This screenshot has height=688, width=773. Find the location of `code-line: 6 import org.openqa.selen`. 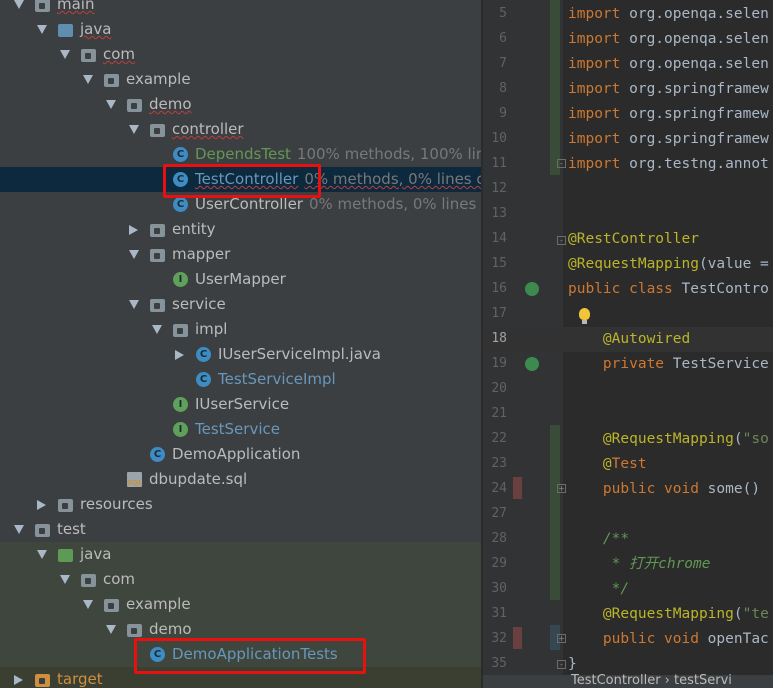

code-line: 6 import org.openqa.selen is located at coordinates (628, 39).